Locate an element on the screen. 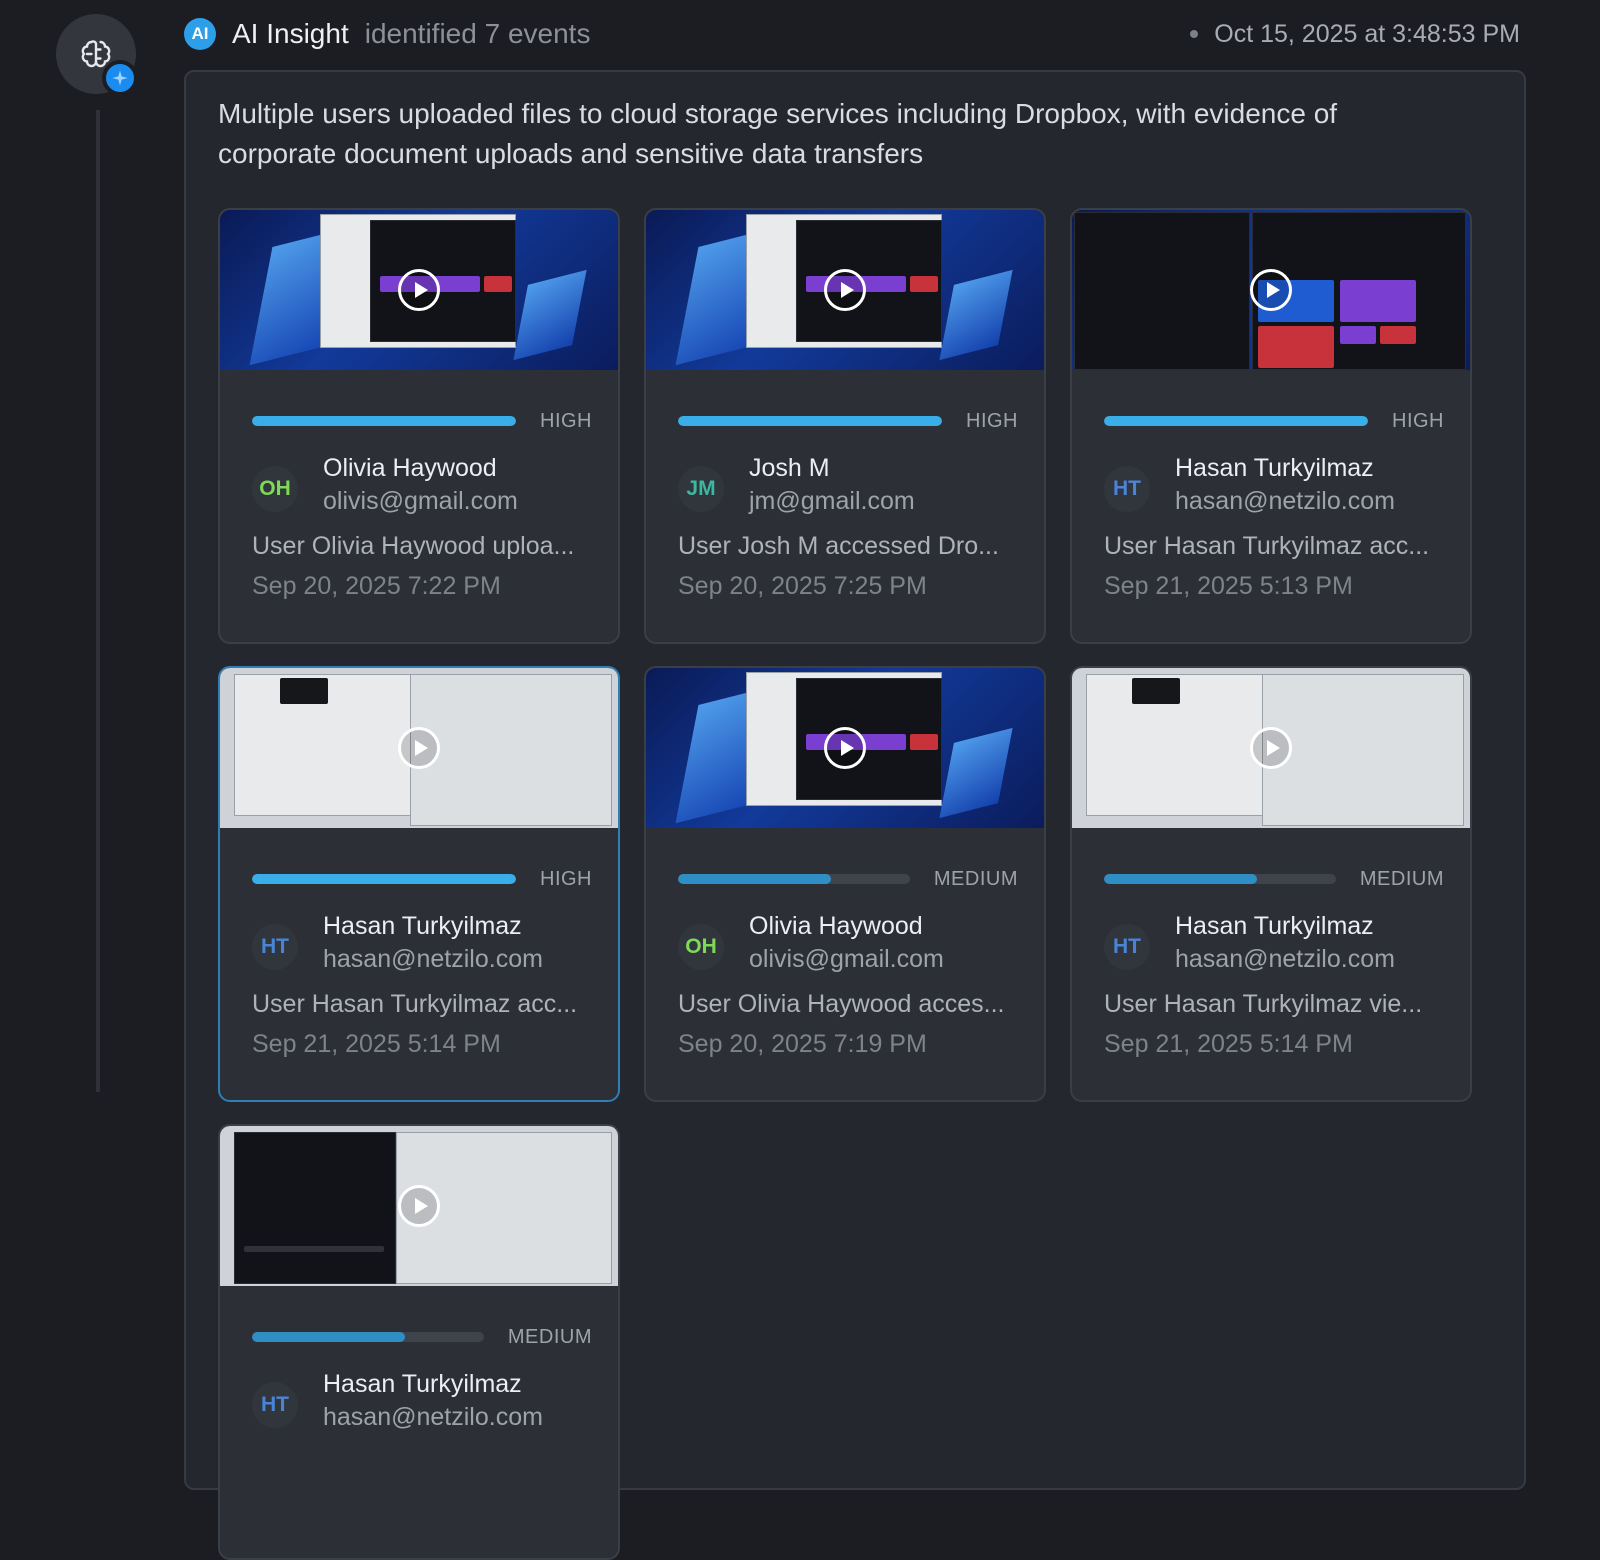  event-date: Sep 20, 2025 7:22 PM is located at coordinates (376, 586).